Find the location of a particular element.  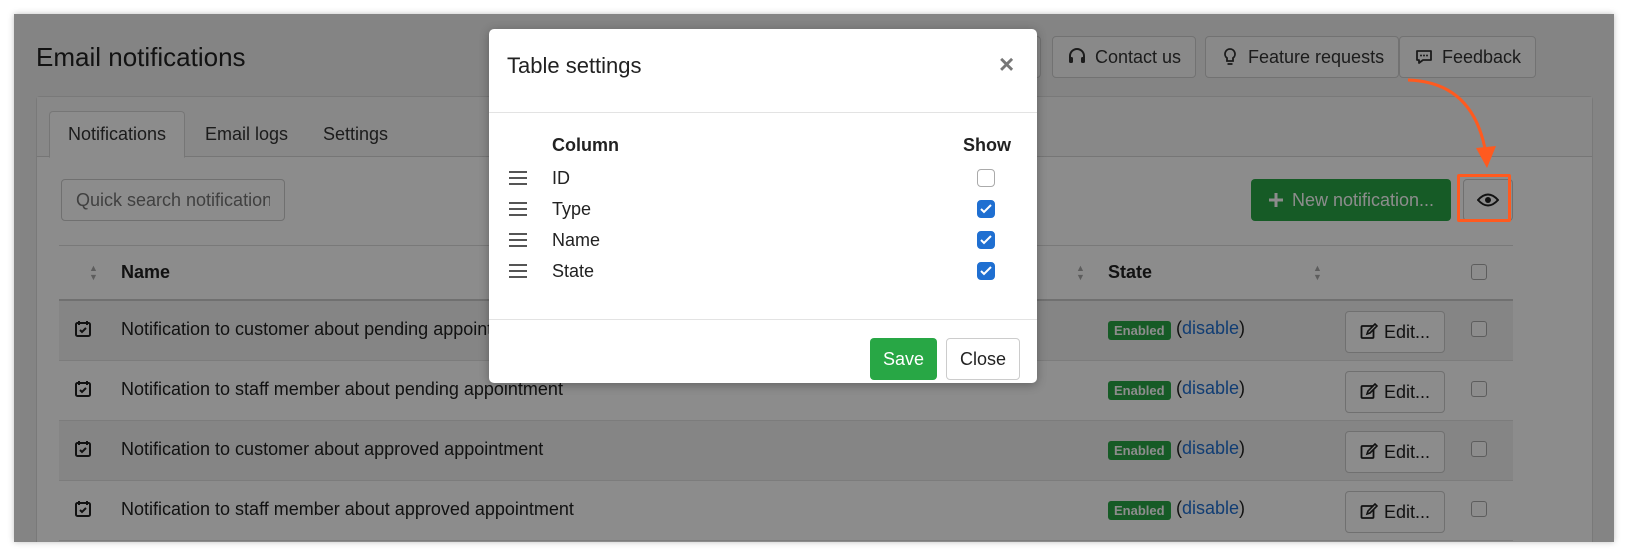

column-header: Column is located at coordinates (585, 145).